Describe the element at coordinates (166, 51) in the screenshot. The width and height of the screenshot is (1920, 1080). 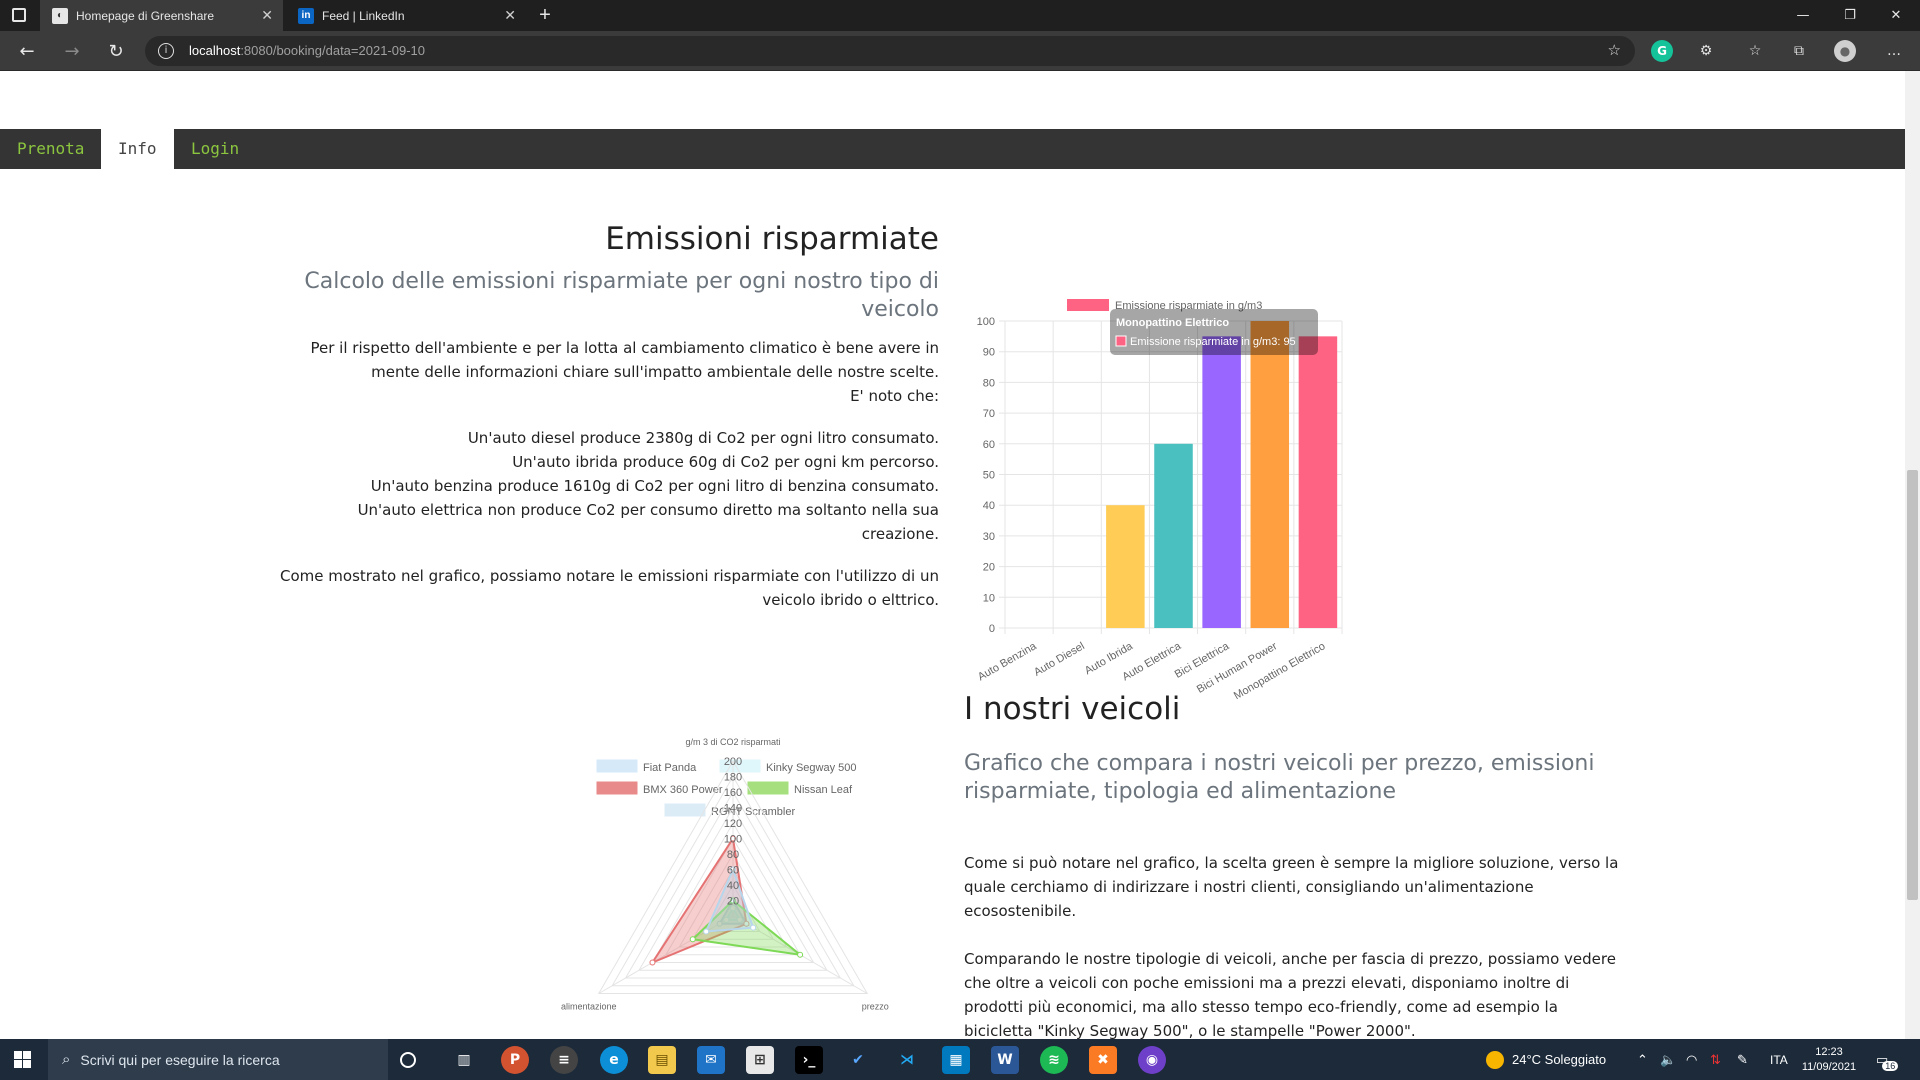
I see `info-icon: i` at that location.